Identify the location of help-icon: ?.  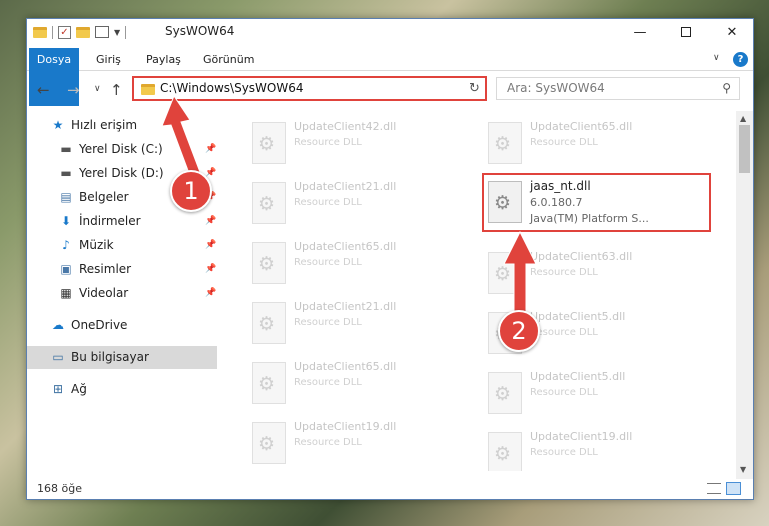
(740, 59).